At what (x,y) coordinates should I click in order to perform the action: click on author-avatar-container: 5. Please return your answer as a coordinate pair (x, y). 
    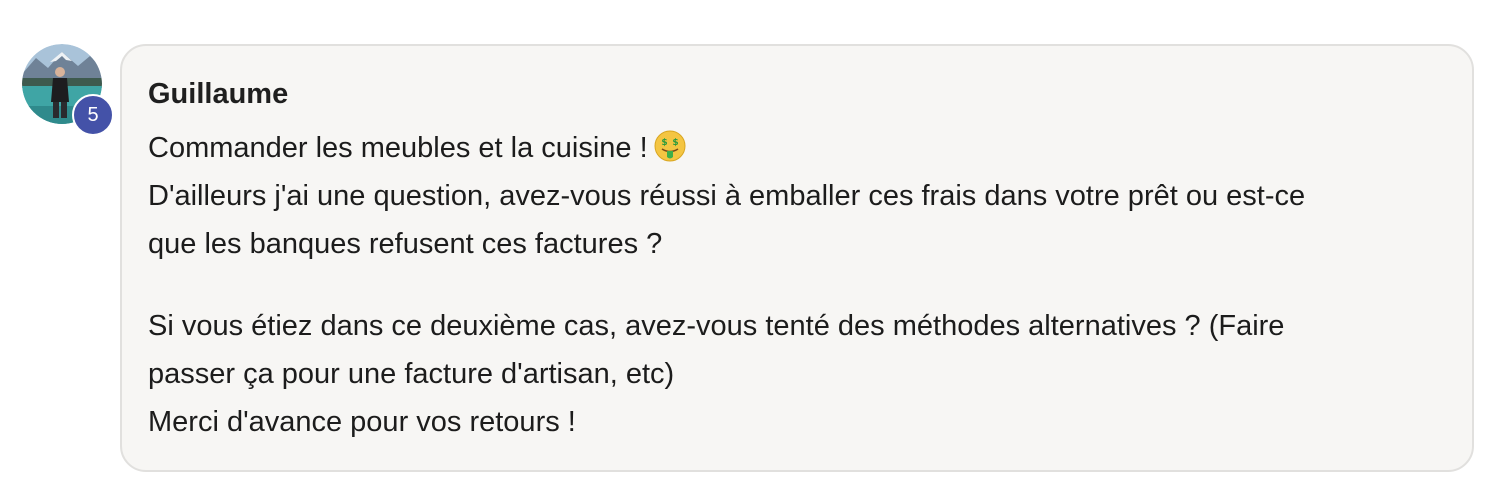
    Looking at the image, I should click on (68, 90).